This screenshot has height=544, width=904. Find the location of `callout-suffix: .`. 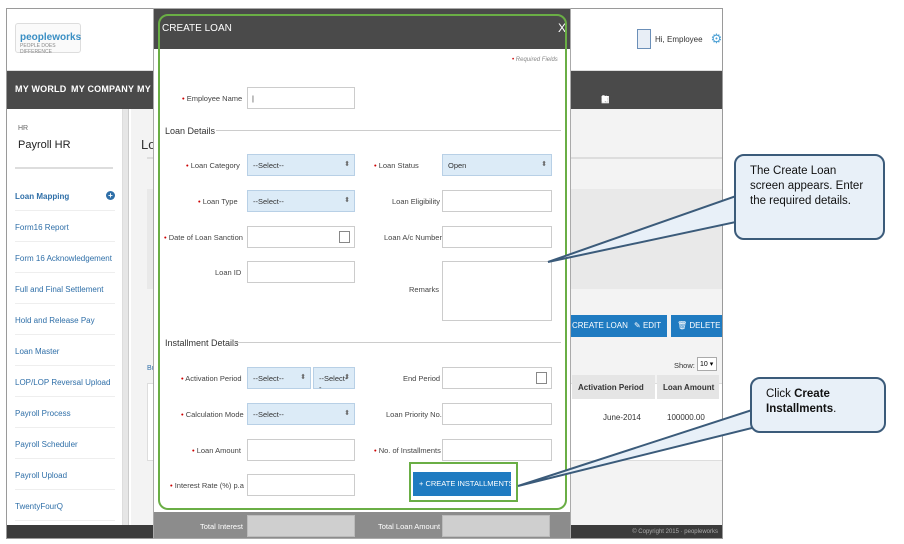

callout-suffix: . is located at coordinates (835, 409).